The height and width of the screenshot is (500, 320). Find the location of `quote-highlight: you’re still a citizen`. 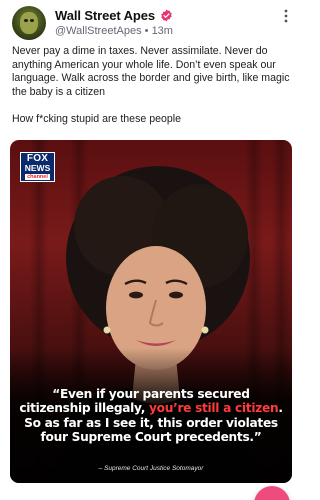

quote-highlight: you’re still a citizen is located at coordinates (214, 408).